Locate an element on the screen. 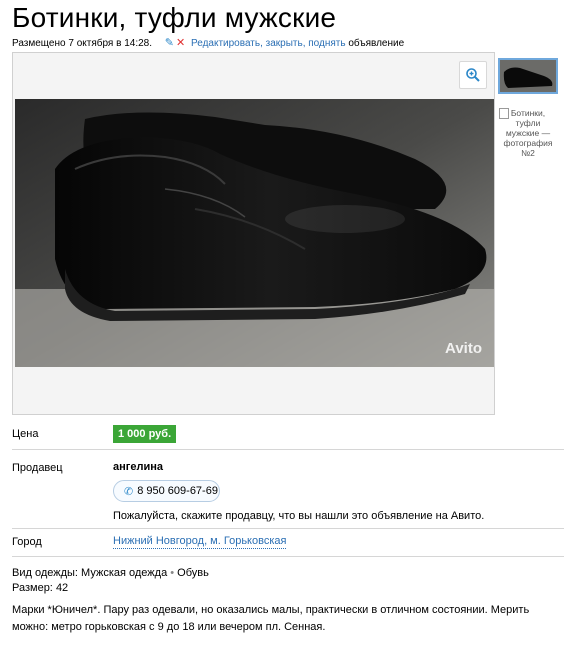 Image resolution: width=572 pixels, height=647 pixels. page-title: Ботинки, туфли мужские is located at coordinates (174, 17).